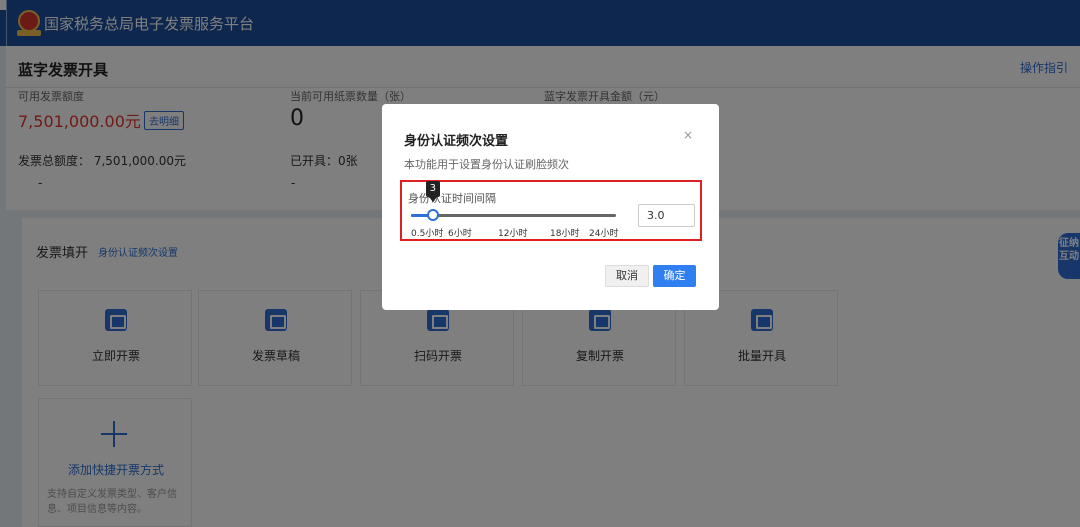  What do you see at coordinates (460, 234) in the screenshot?
I see `tick-label: 6小时` at bounding box center [460, 234].